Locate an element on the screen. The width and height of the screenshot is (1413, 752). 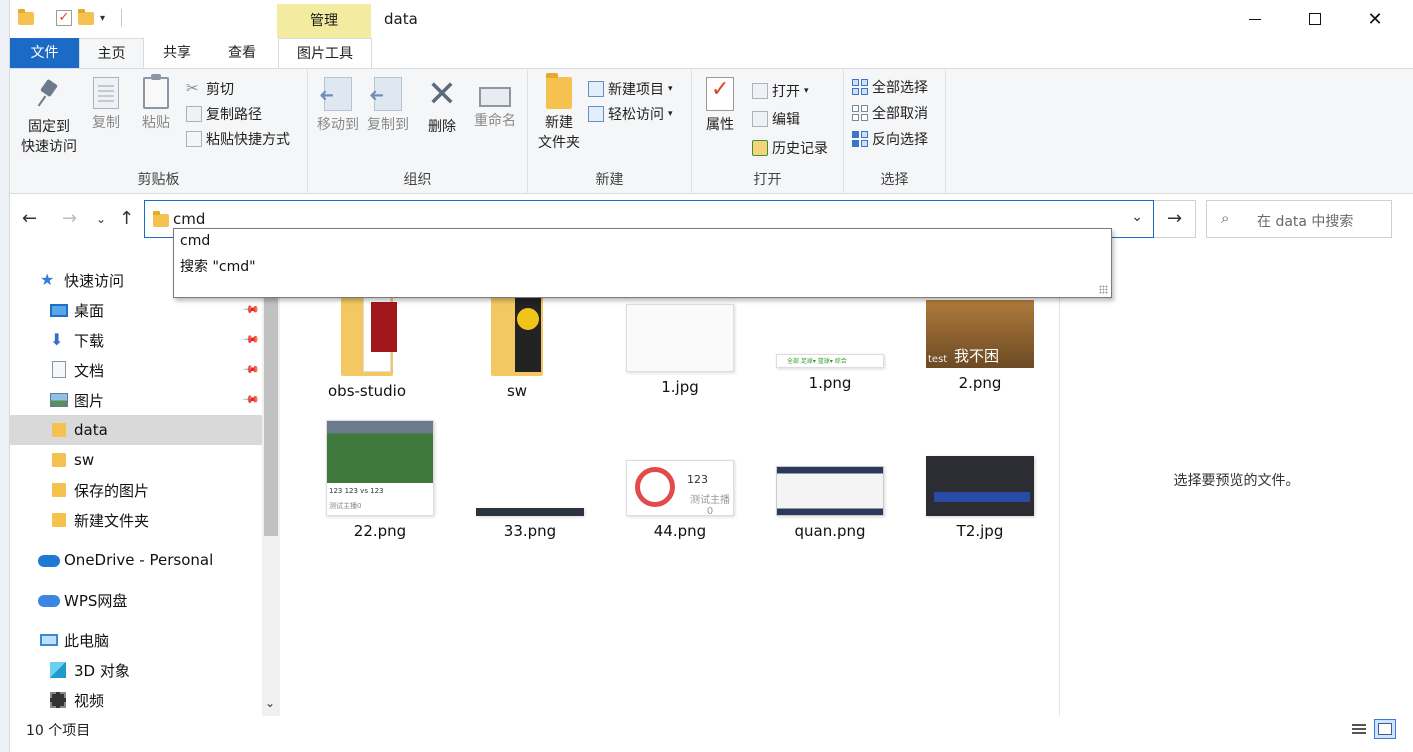
easy-access-button: 轻松访问 ▾ is located at coordinates (630, 114).